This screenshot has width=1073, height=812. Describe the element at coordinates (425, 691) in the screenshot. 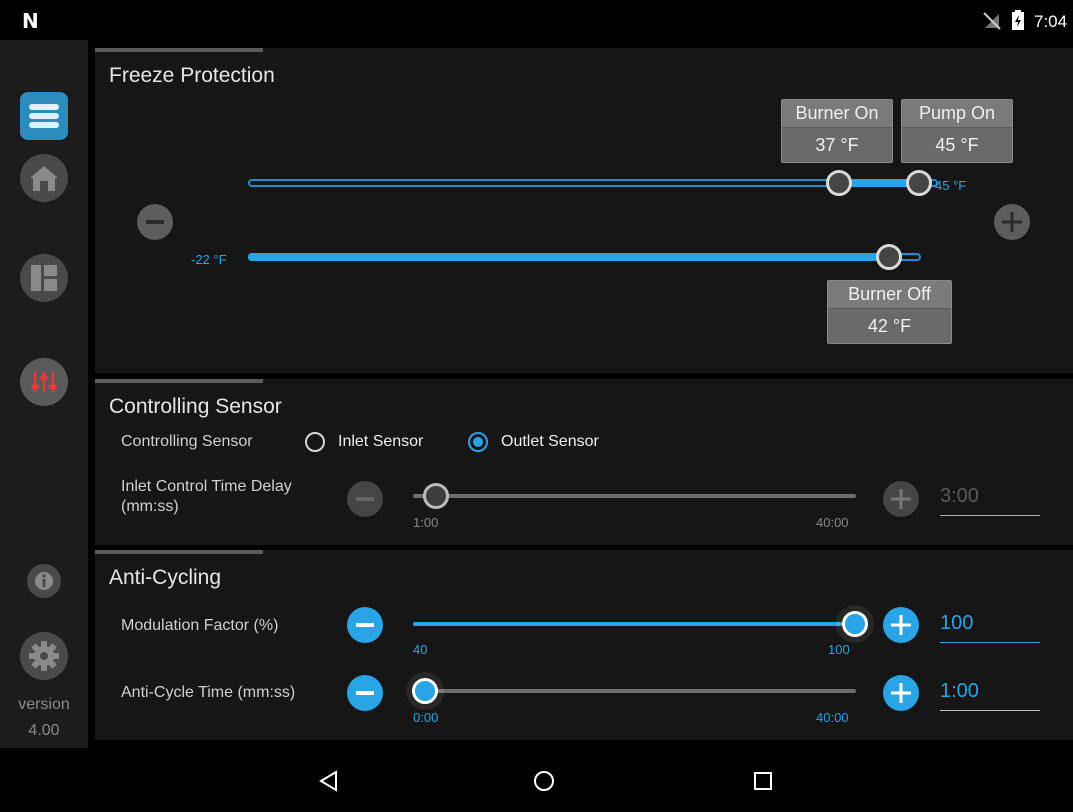

I see `cycle-time-slider-thumb` at that location.